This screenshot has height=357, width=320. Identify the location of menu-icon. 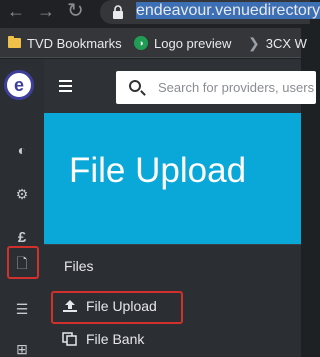
(65, 86).